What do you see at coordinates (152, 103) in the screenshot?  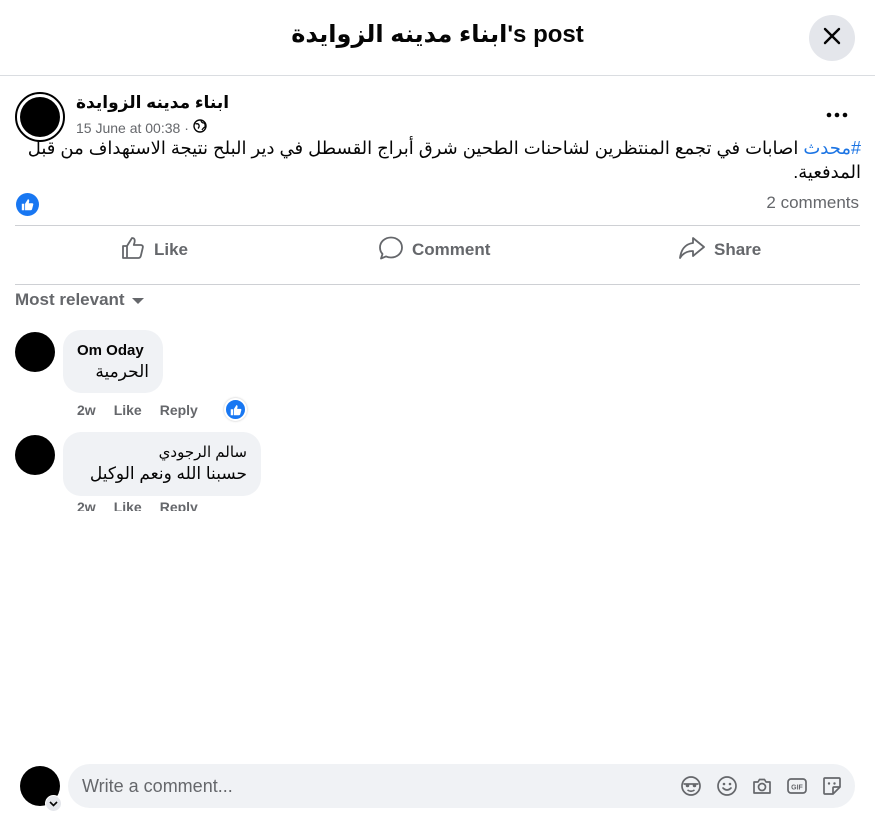 I see `author-name: ابناء مدينه الزوايدة` at bounding box center [152, 103].